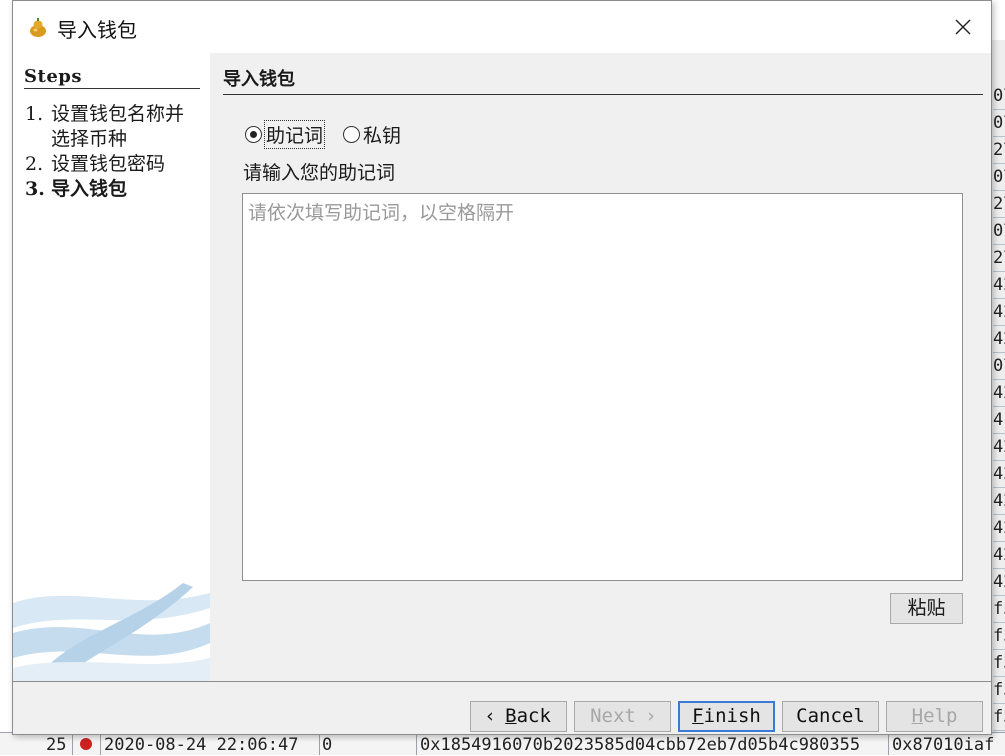  Describe the element at coordinates (112, 77) in the screenshot. I see `steps-title: Steps` at that location.